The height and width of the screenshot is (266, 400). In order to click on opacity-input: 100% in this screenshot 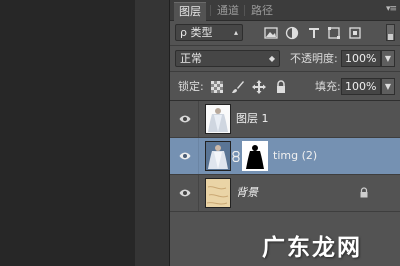, I will do `click(361, 58)`.